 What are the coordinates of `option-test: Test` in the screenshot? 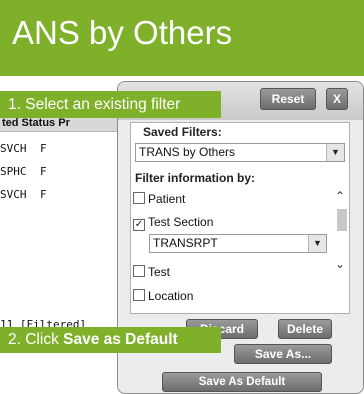 It's located at (151, 272).